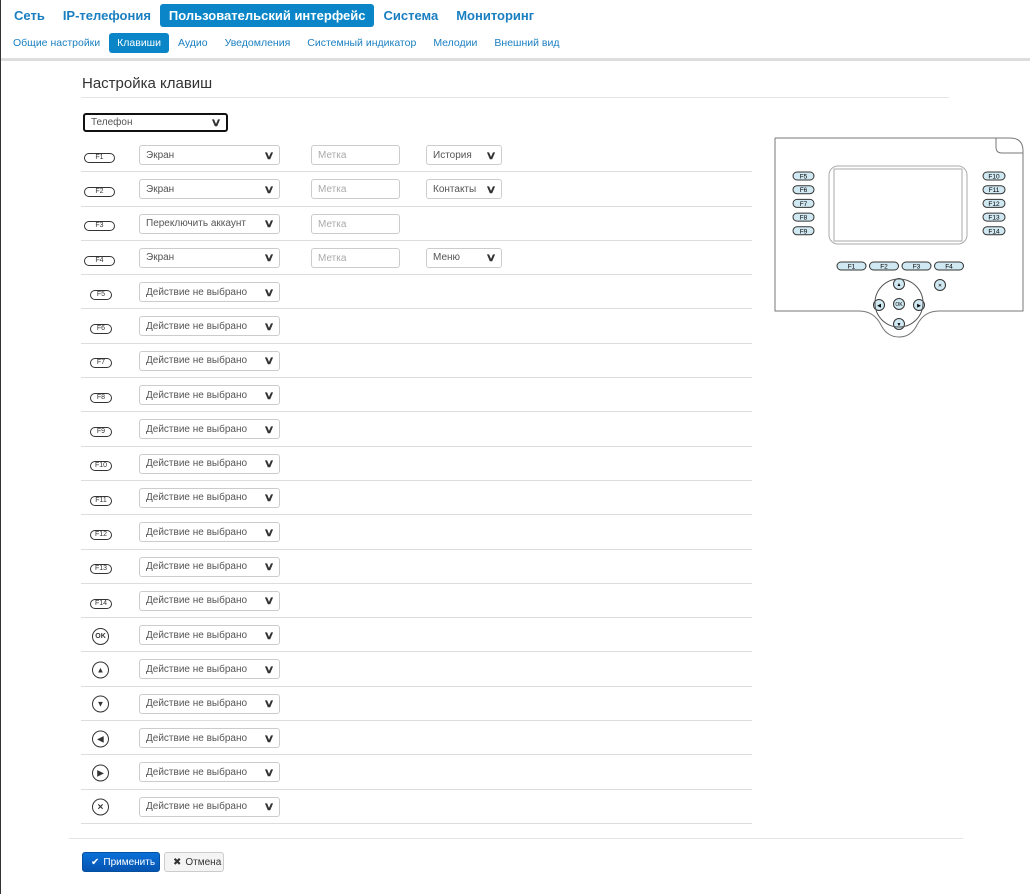  Describe the element at coordinates (100, 773) in the screenshot. I see `key-badge: ▶` at that location.